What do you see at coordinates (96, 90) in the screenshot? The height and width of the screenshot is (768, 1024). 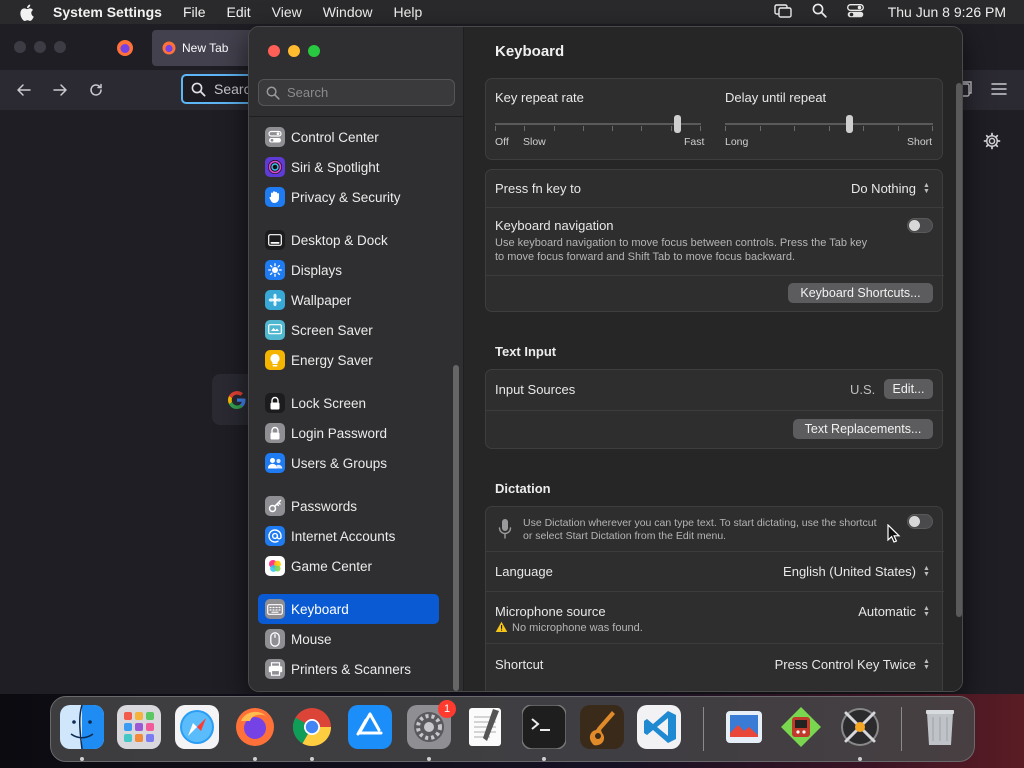 I see `reload-icon` at bounding box center [96, 90].